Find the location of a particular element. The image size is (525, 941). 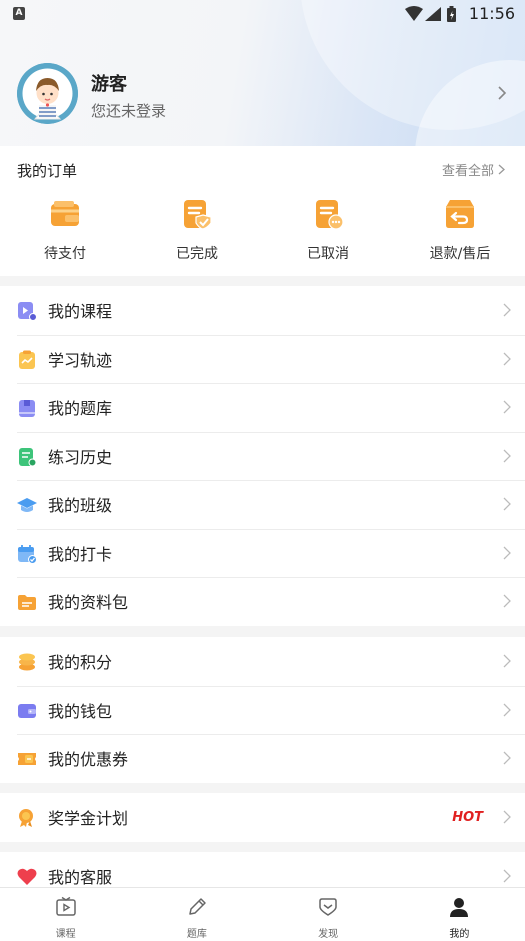

login-status: 您还未登录 is located at coordinates (129, 111).